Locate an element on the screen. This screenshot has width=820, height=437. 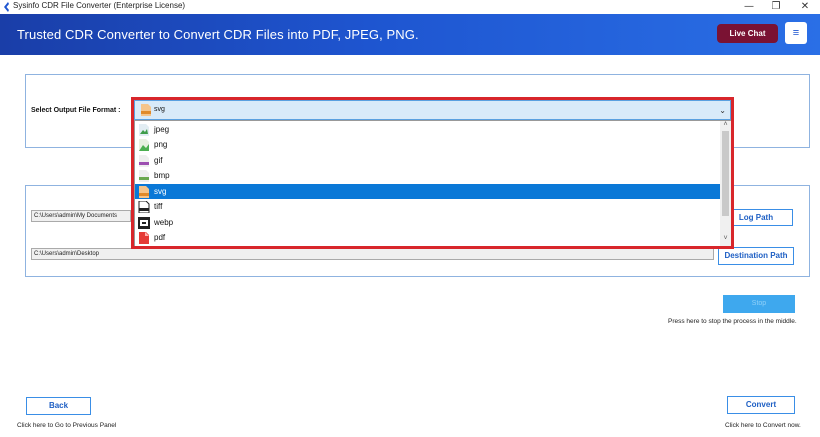
format-select-value: svg is located at coordinates (159, 109).